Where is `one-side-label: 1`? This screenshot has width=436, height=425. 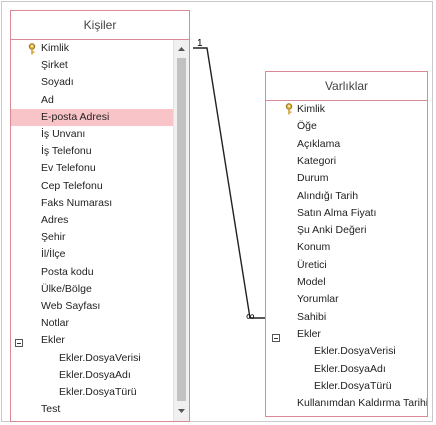
one-side-label: 1 is located at coordinates (200, 43).